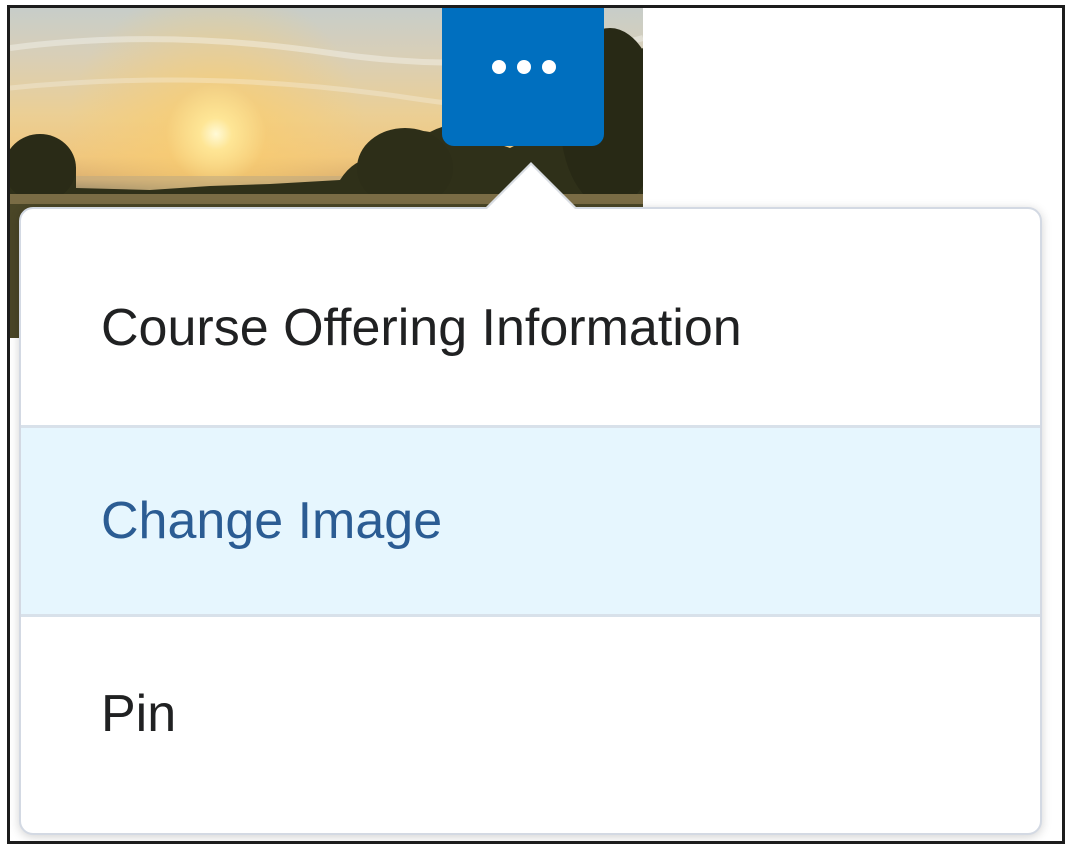 Image resolution: width=1072 pixels, height=850 pixels. Describe the element at coordinates (531, 187) in the screenshot. I see `menu-caret` at that location.